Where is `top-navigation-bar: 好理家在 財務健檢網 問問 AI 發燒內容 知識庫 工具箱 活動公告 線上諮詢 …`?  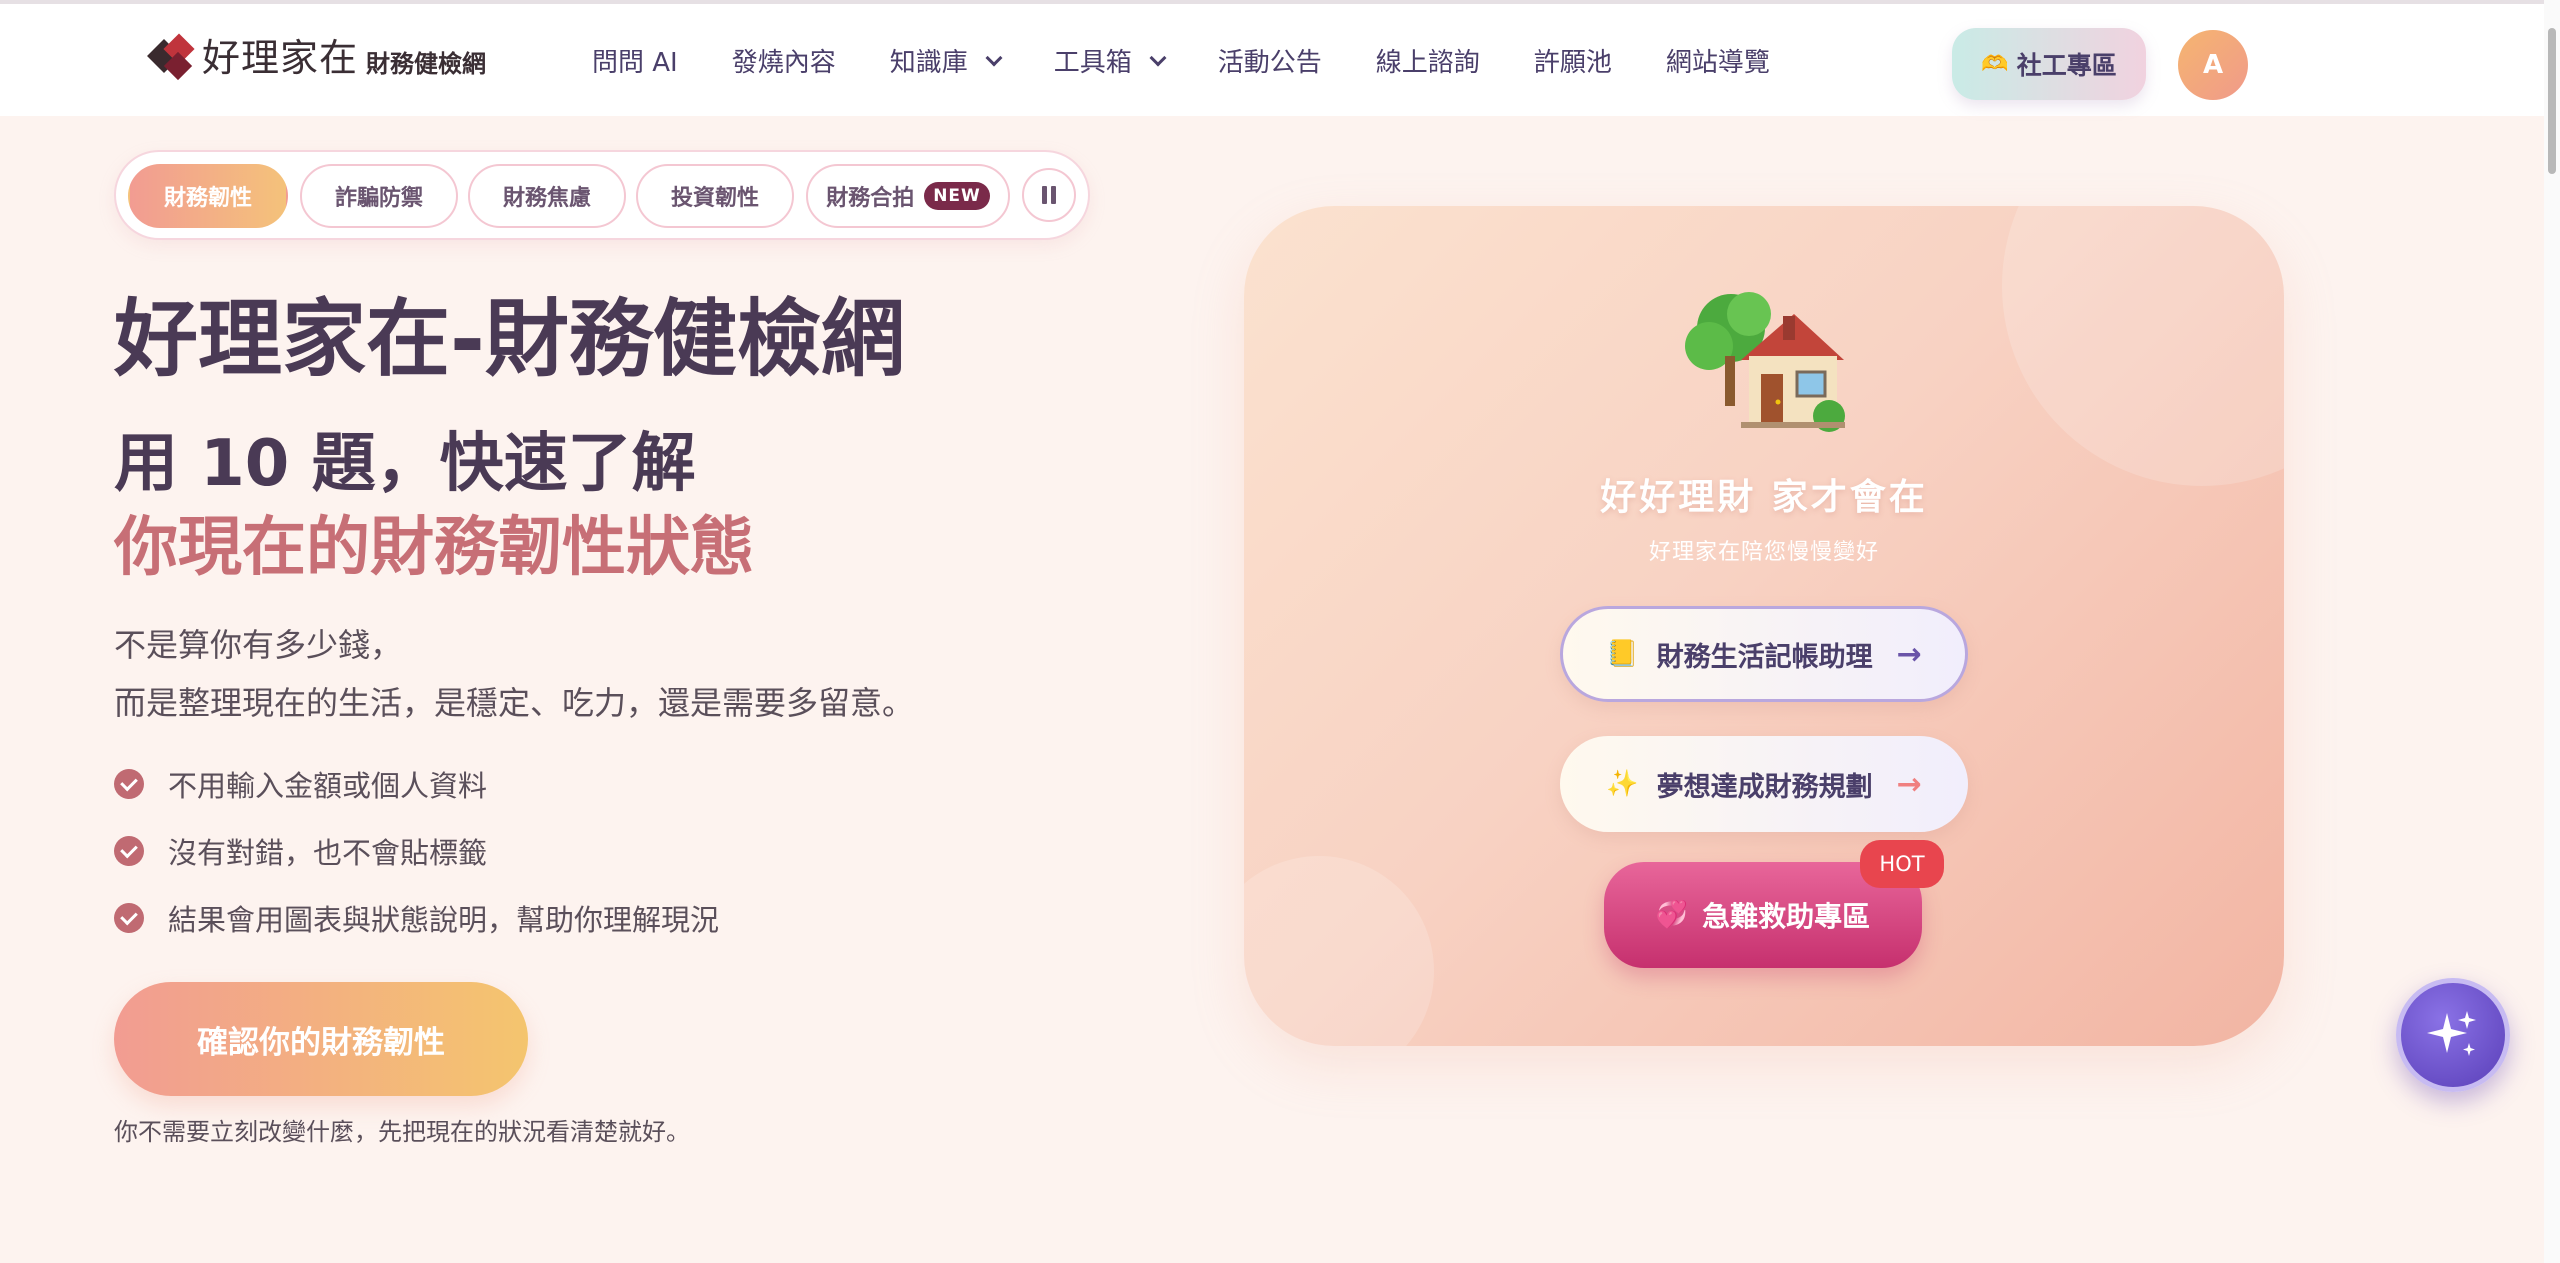 top-navigation-bar: 好理家在 財務健檢網 問問 AI 發燒內容 知識庫 工具箱 活動公告 線上諮詢 … is located at coordinates (1280, 58).